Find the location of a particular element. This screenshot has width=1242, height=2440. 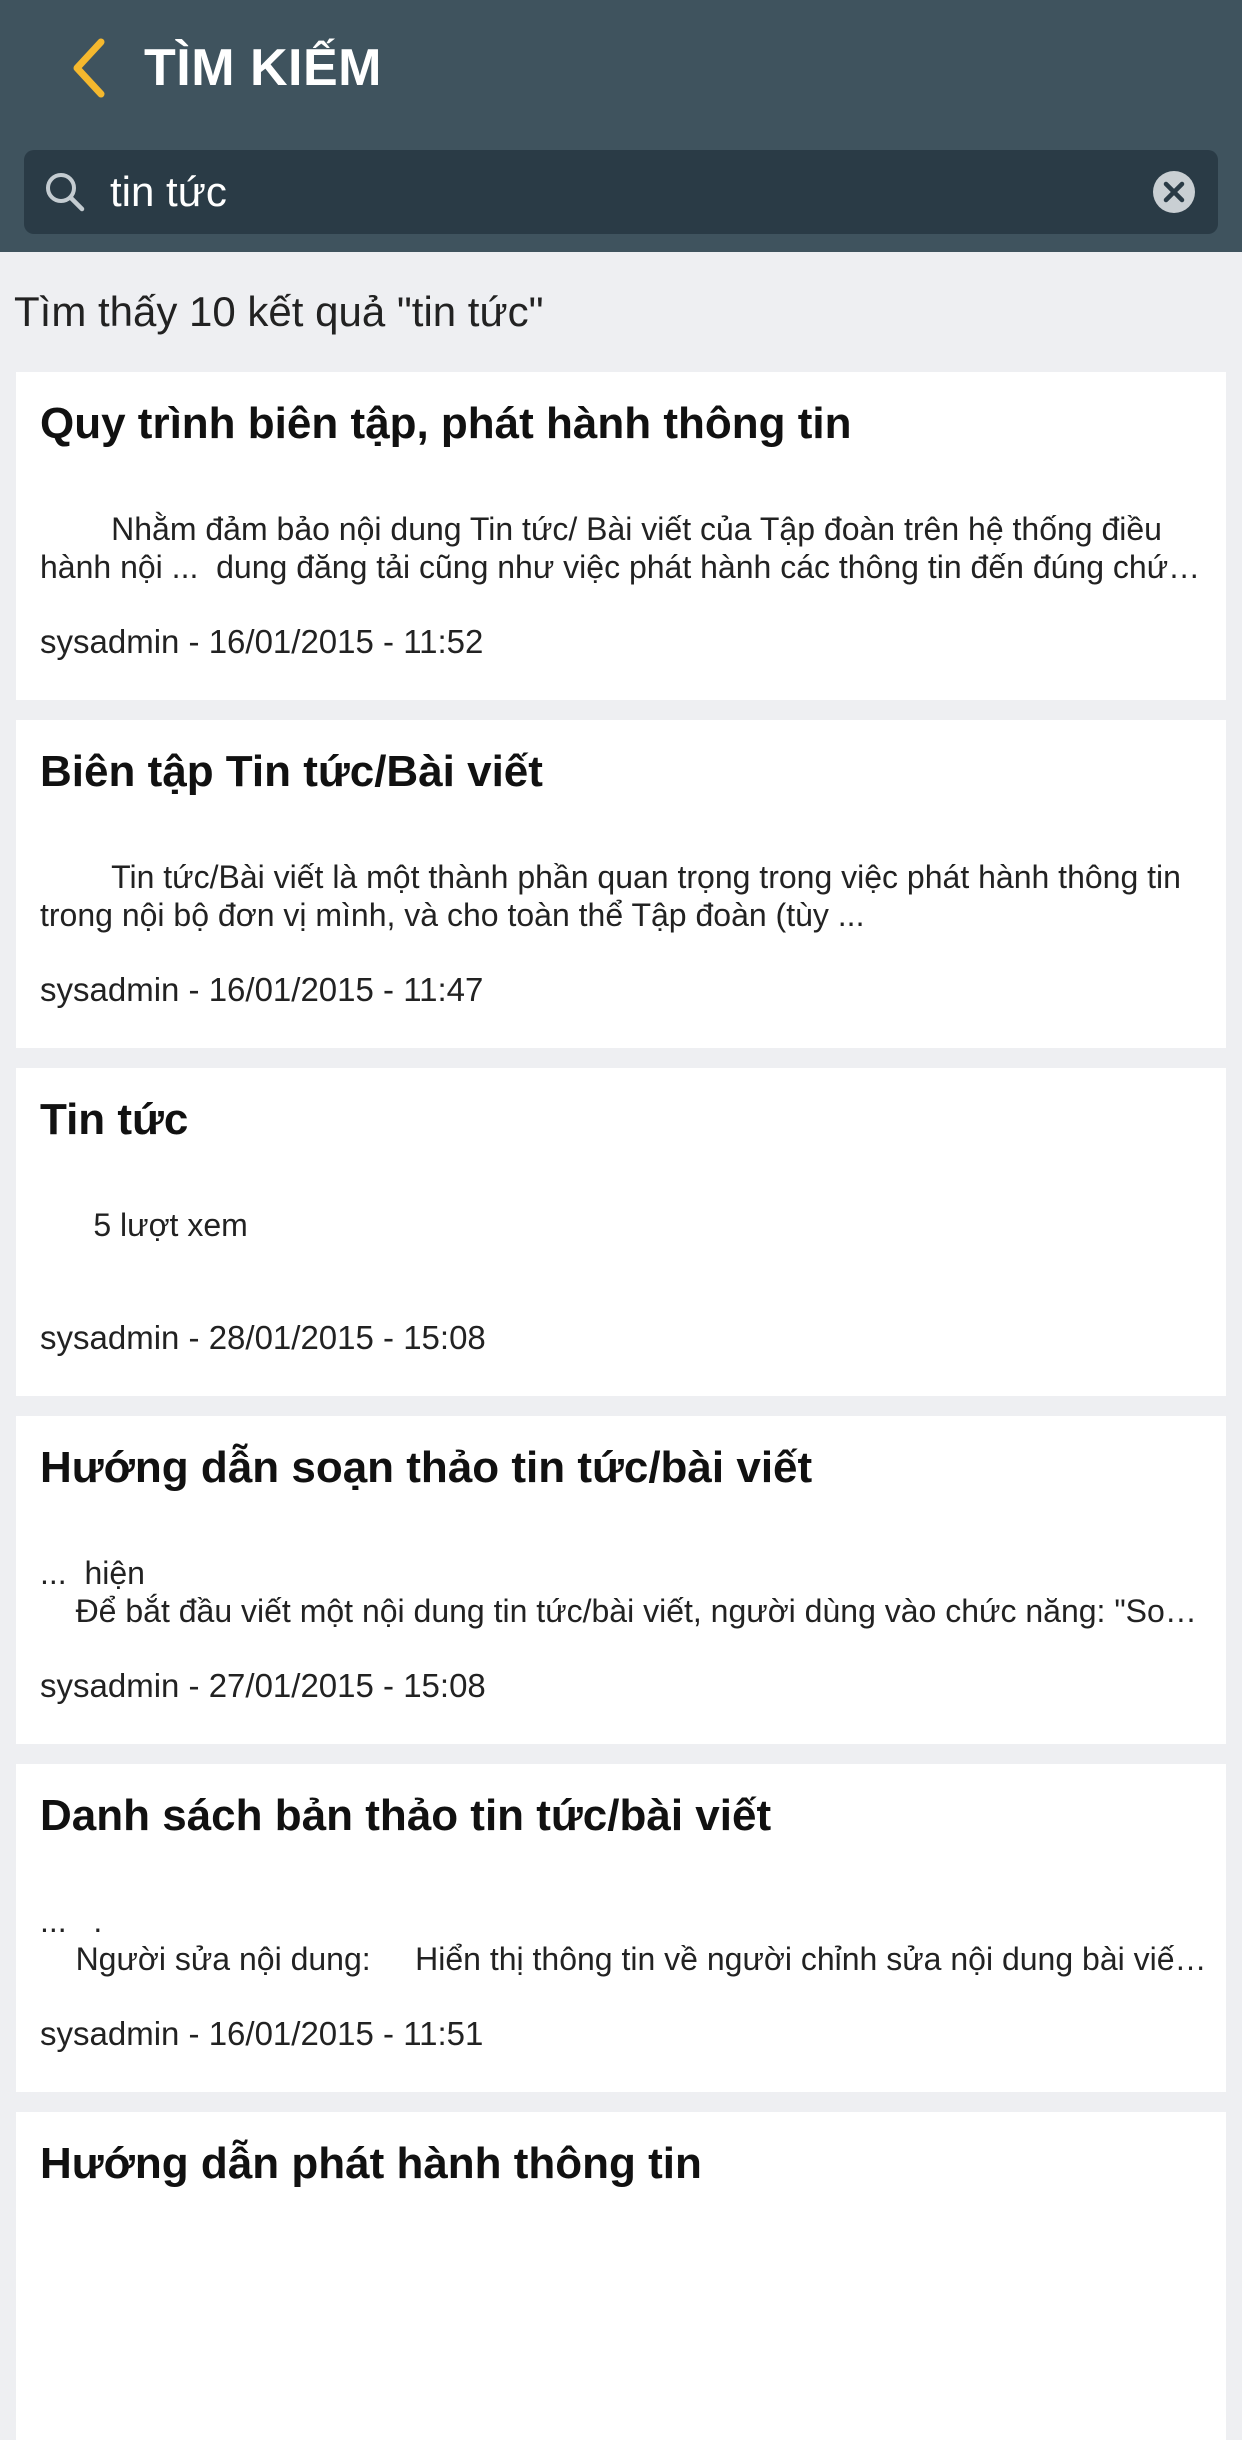

result-meta: sysadmin - 16/01/2015 - 11:52 is located at coordinates (262, 641).